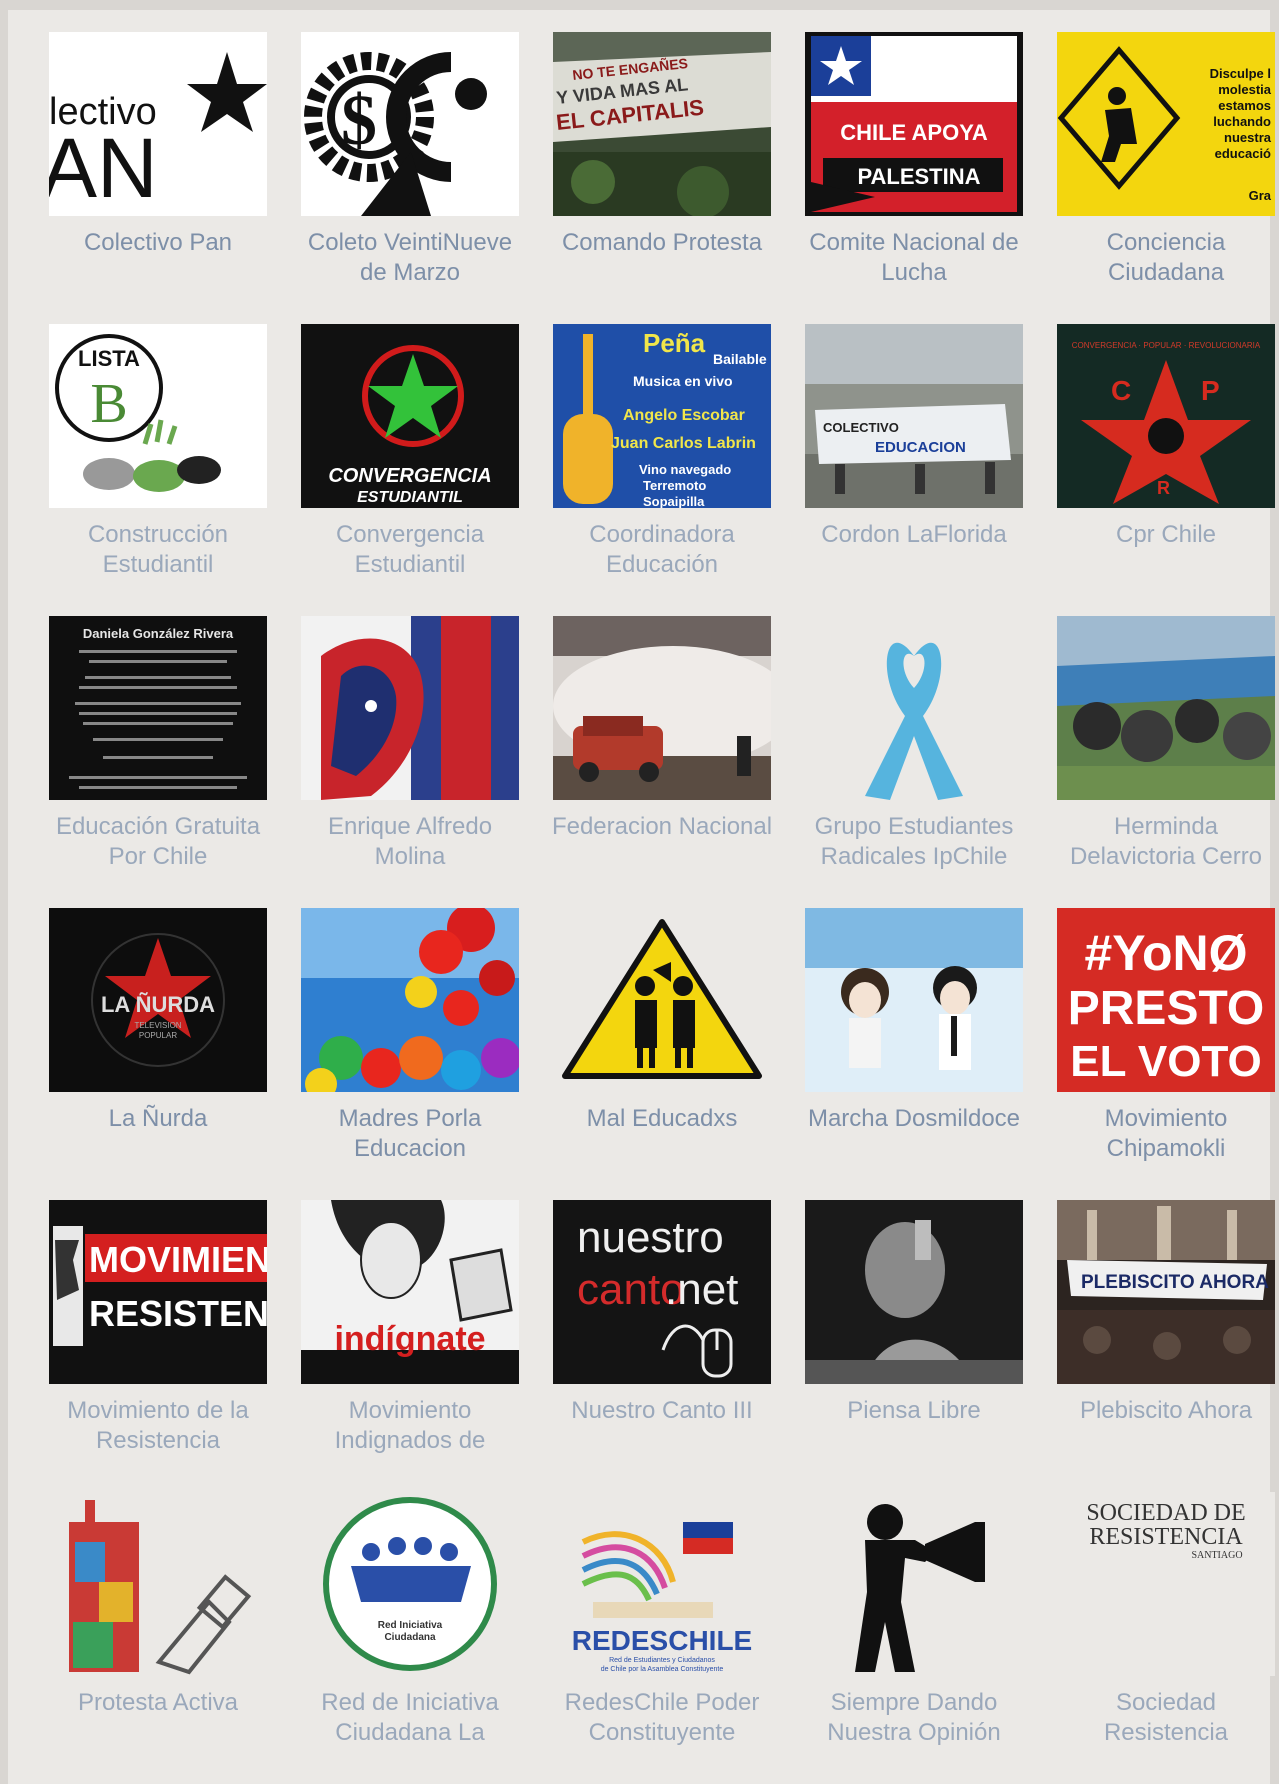 Image resolution: width=1279 pixels, height=1784 pixels. Describe the element at coordinates (1165, 1411) in the screenshot. I see `page-name-link: Plebiscito Ahora` at that location.